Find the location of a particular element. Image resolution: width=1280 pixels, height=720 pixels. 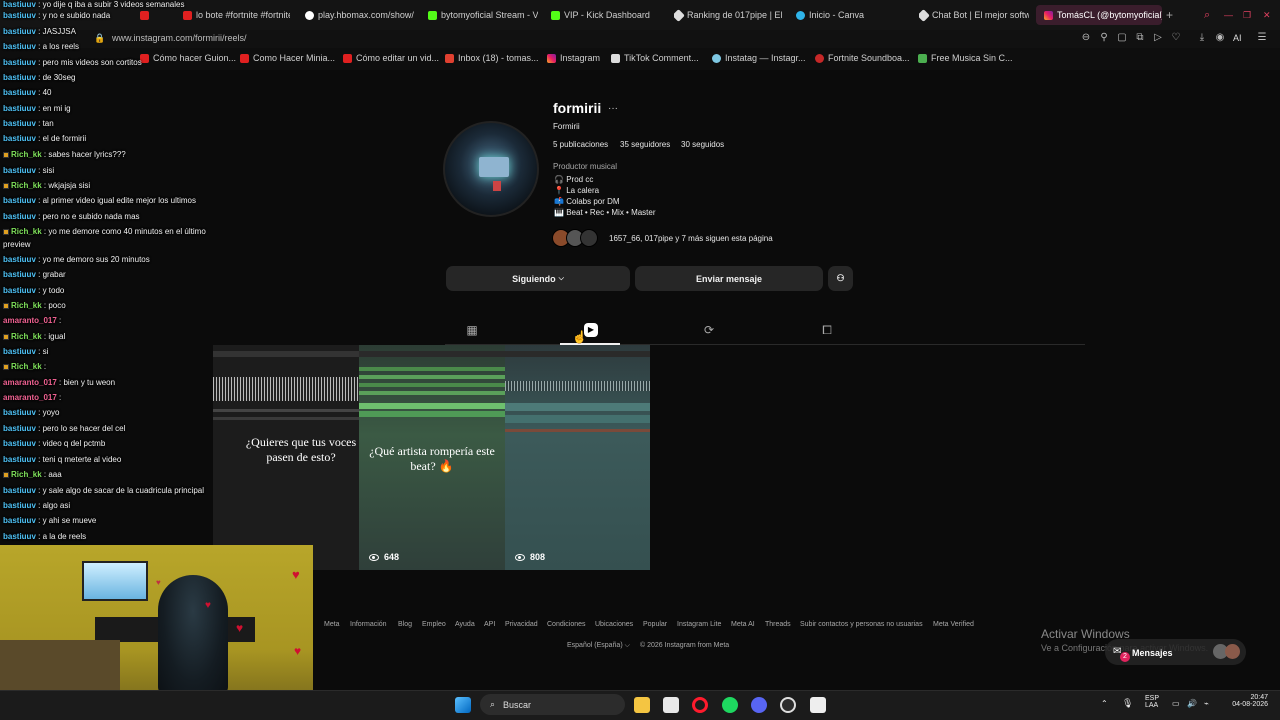

tab-hbomax: play.hbomax.com/show/ is located at coordinates (360, 15).